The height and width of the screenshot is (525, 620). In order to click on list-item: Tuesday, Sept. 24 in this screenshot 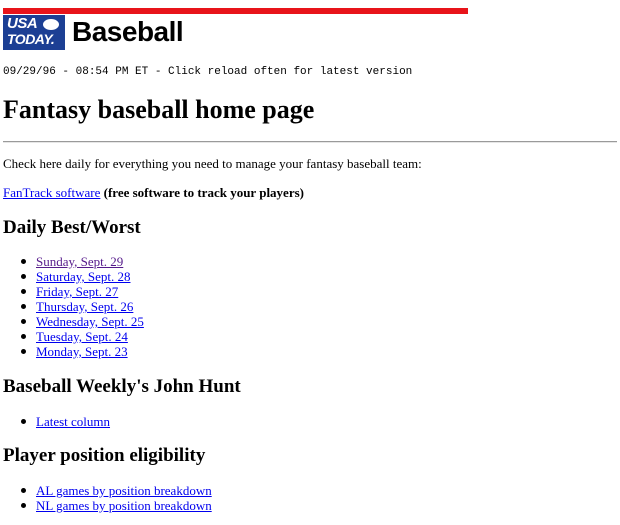, I will do `click(72, 336)`.